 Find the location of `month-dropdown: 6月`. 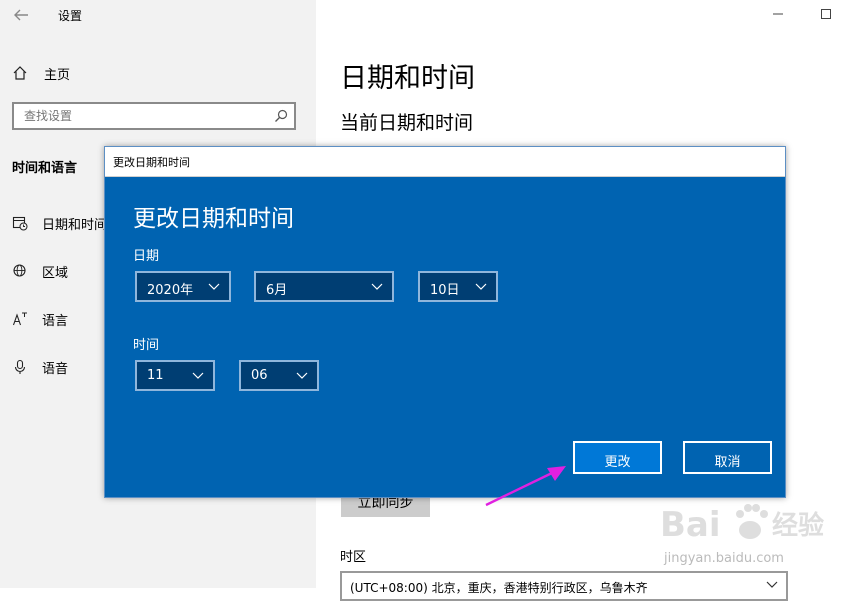

month-dropdown: 6月 is located at coordinates (324, 286).